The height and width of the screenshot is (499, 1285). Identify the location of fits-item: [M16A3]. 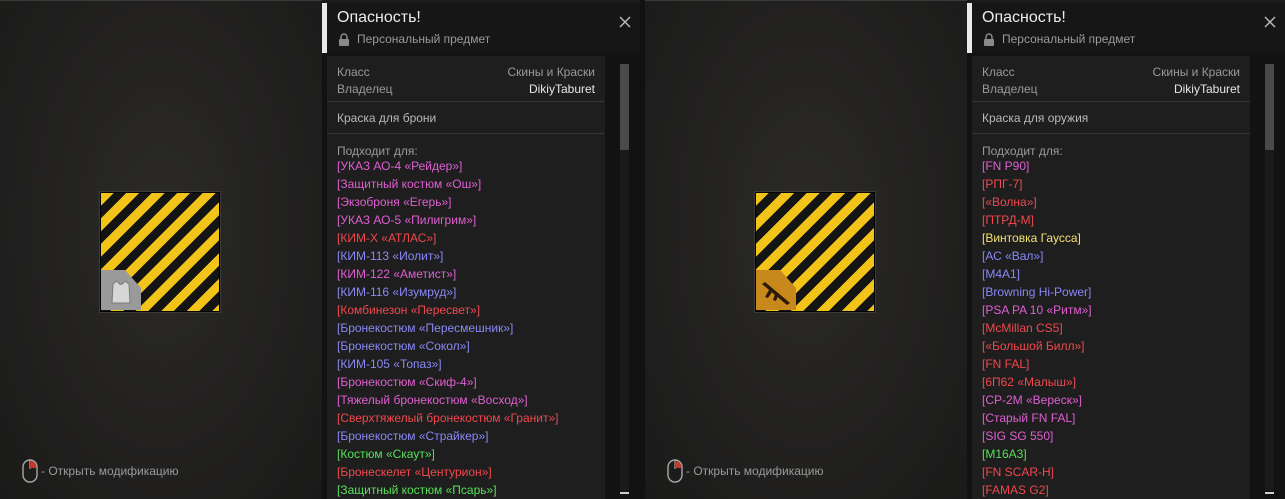
(1037, 454).